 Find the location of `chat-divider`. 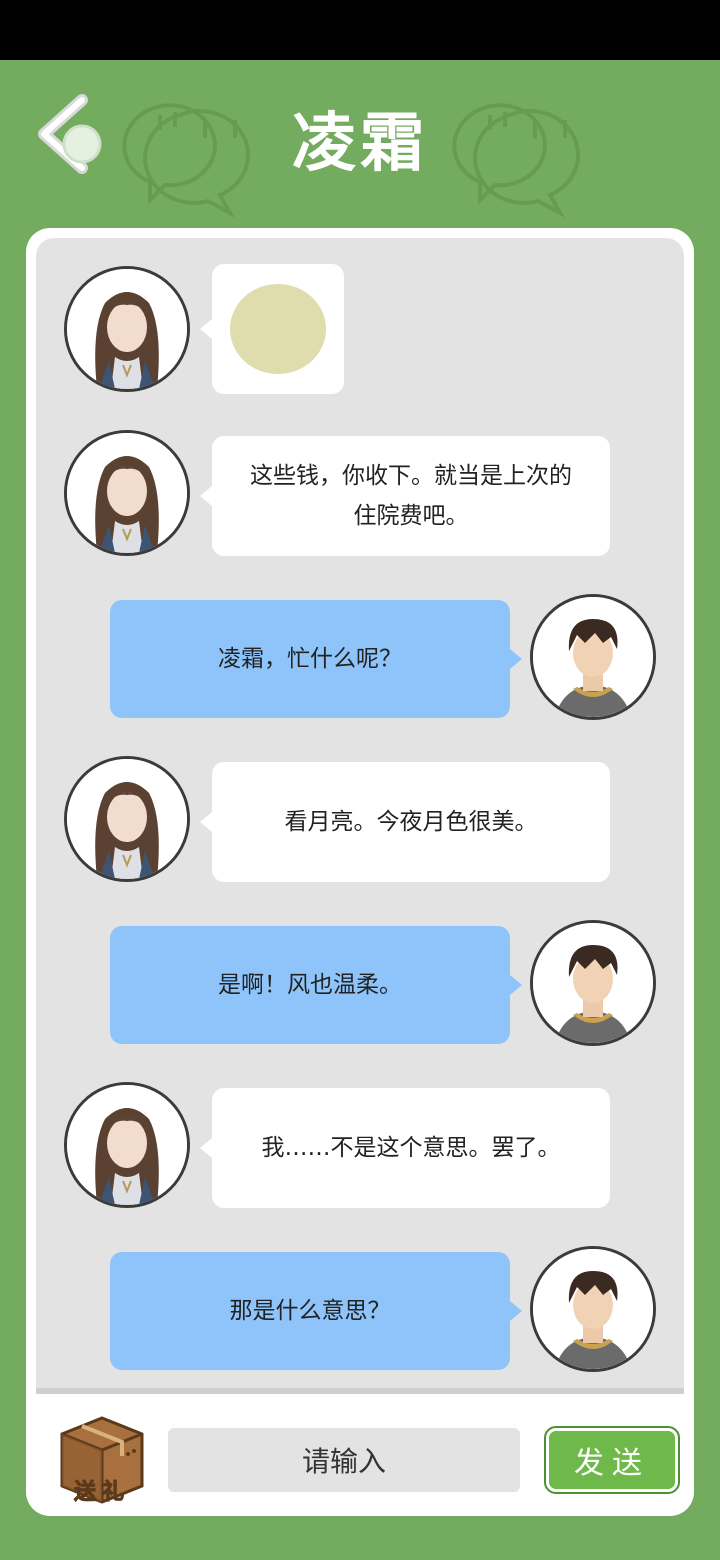

chat-divider is located at coordinates (360, 1391).